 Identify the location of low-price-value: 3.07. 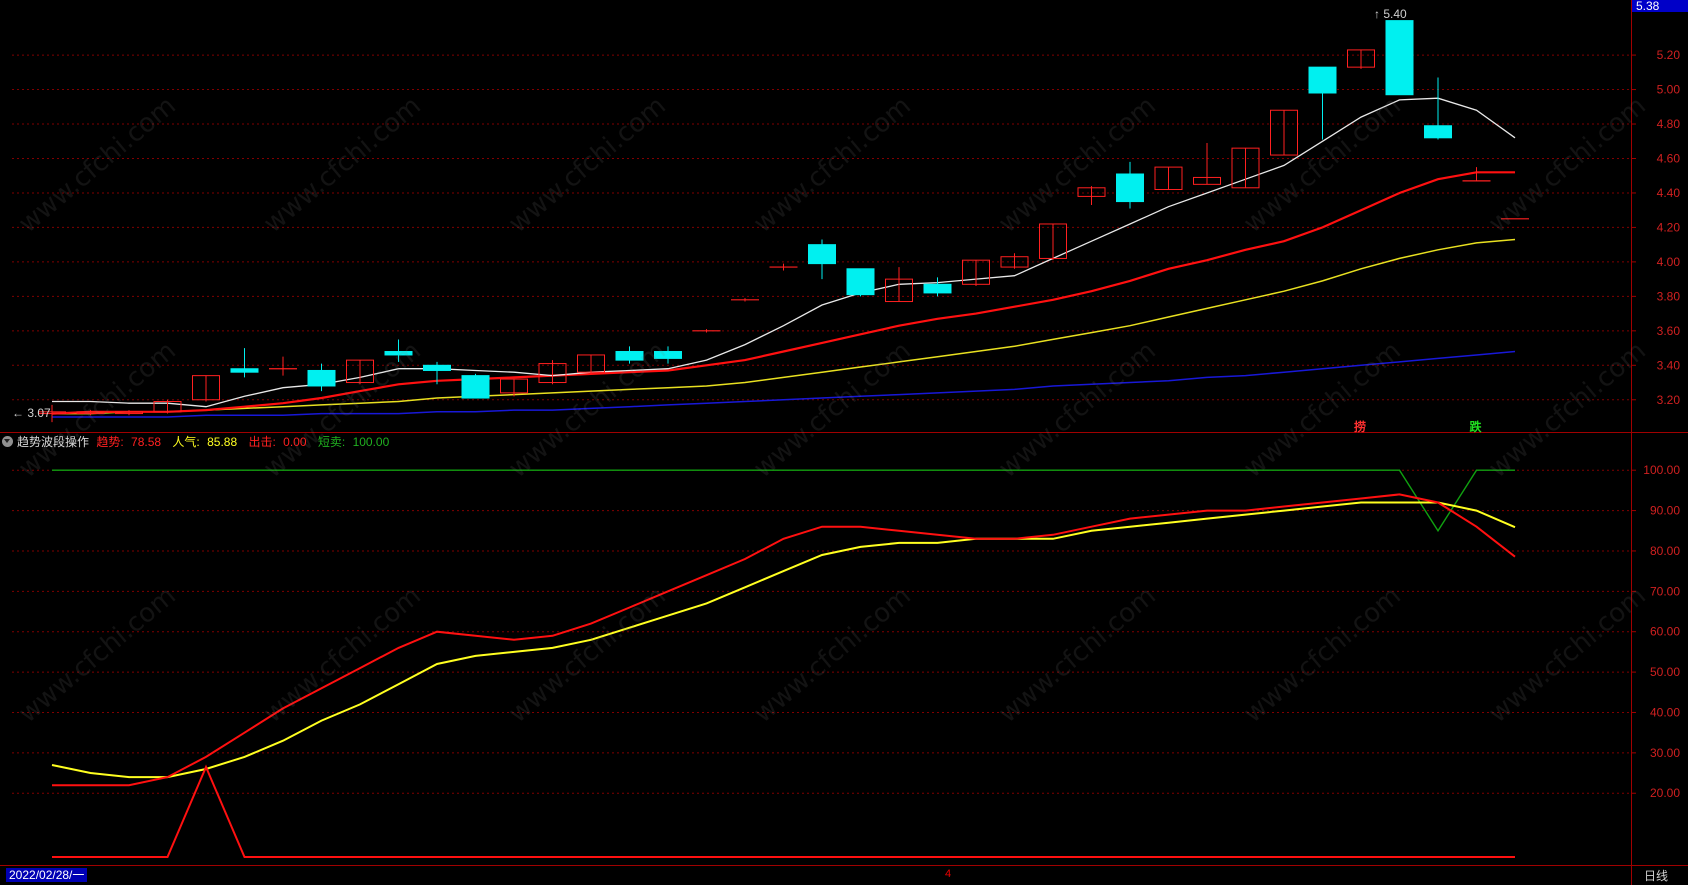
(39, 413).